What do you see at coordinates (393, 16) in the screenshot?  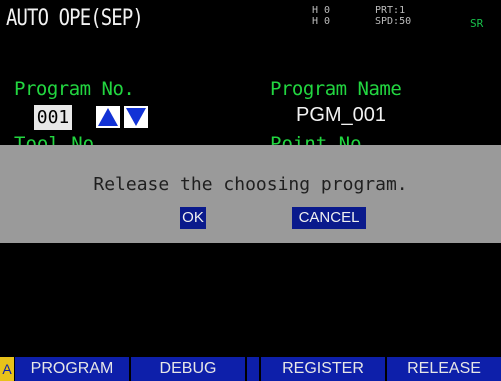 I see `status-indicator-right: PRT:1 SPD:50` at bounding box center [393, 16].